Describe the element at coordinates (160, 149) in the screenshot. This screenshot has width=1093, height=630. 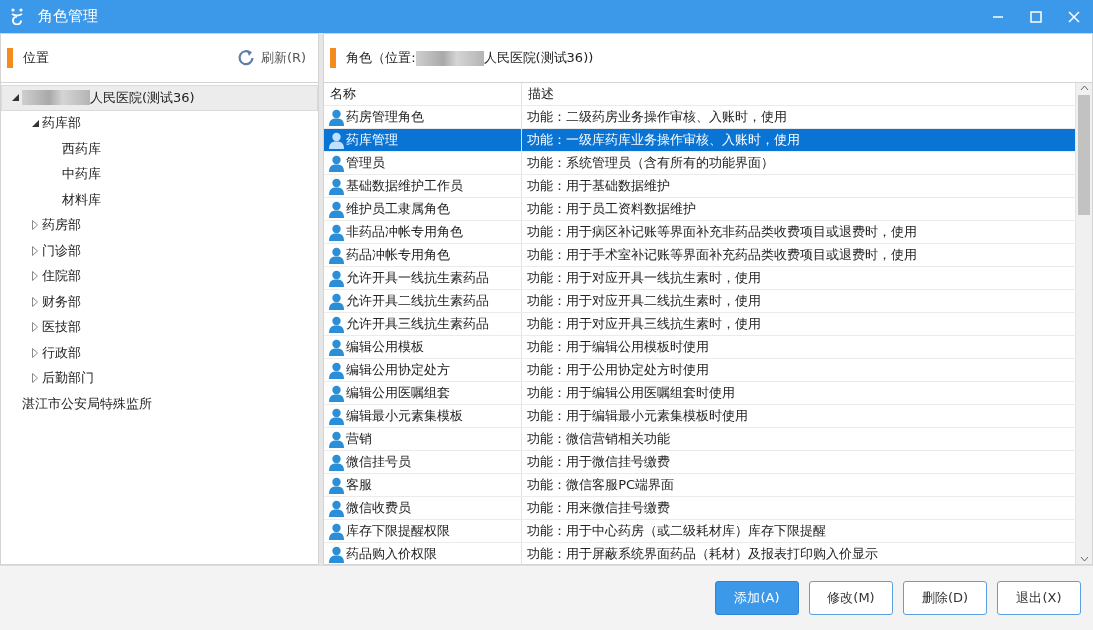
I see `tree-item: 西药库` at that location.